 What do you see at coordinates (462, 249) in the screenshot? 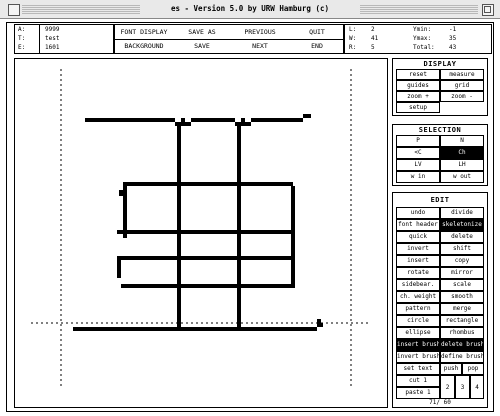
I see `shift-button: shift` at bounding box center [462, 249].